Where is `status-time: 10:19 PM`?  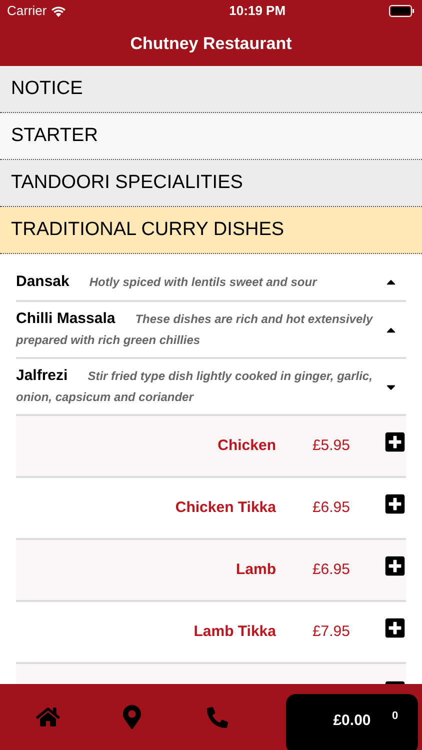
status-time: 10:19 PM is located at coordinates (257, 11).